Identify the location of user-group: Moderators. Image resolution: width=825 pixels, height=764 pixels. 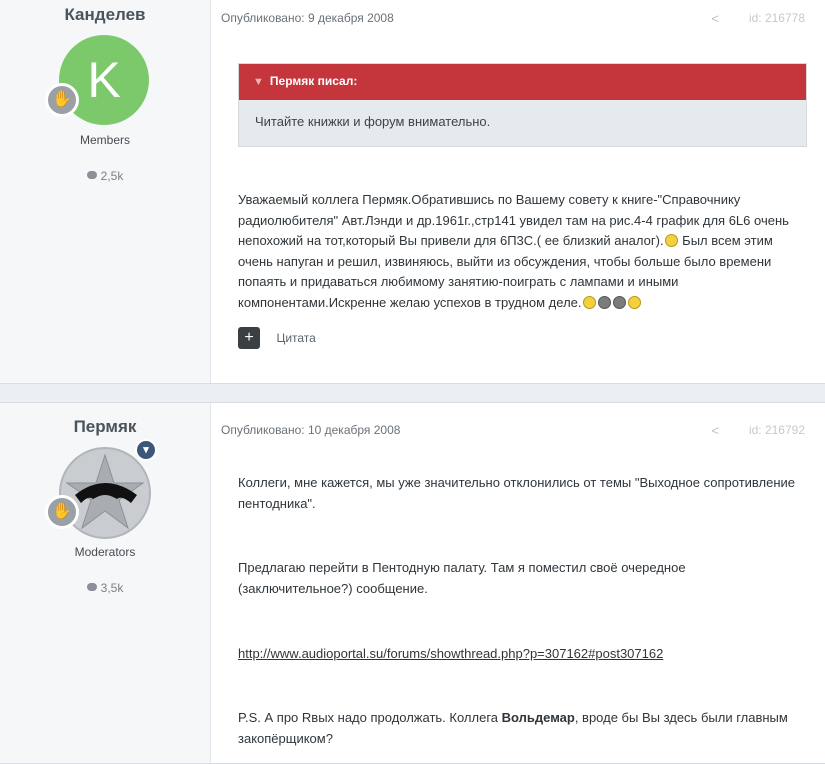
(105, 552).